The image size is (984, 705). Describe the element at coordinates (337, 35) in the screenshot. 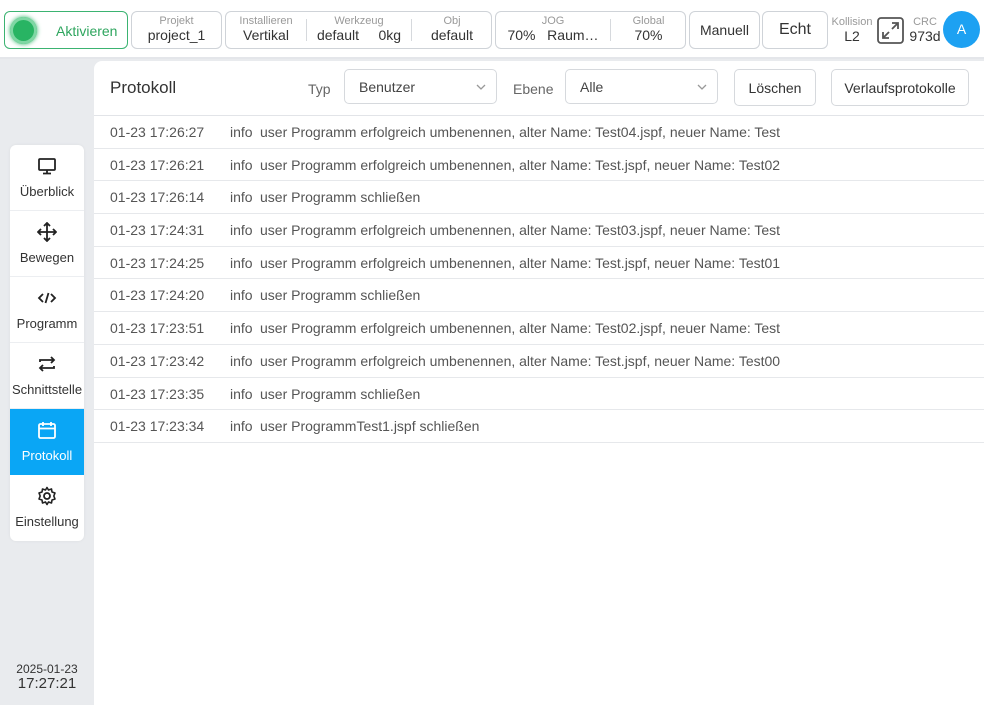

I see `tool-value: default` at that location.